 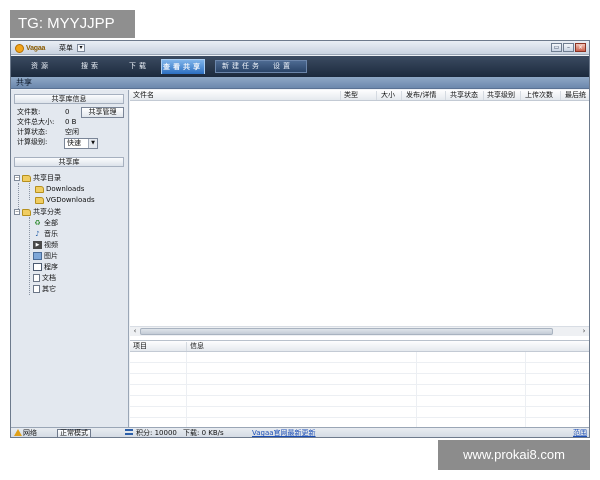 I want to click on horizontal-scrollbar: ‹ ›, so click(x=359, y=331).